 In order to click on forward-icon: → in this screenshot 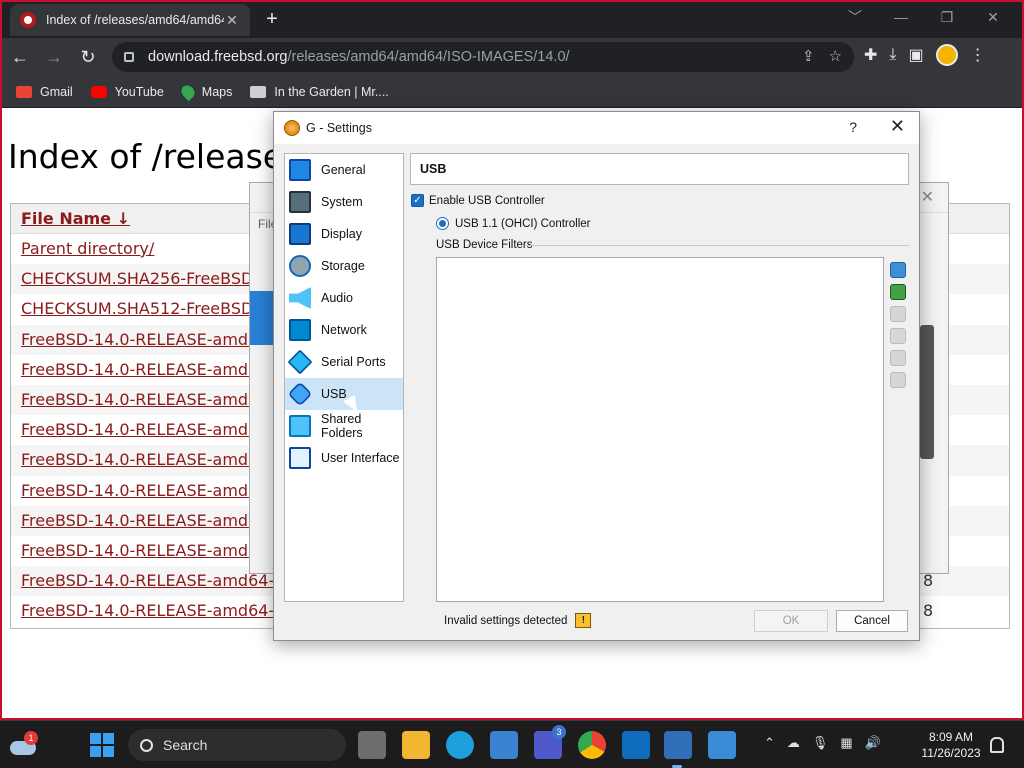, I will do `click(54, 57)`.